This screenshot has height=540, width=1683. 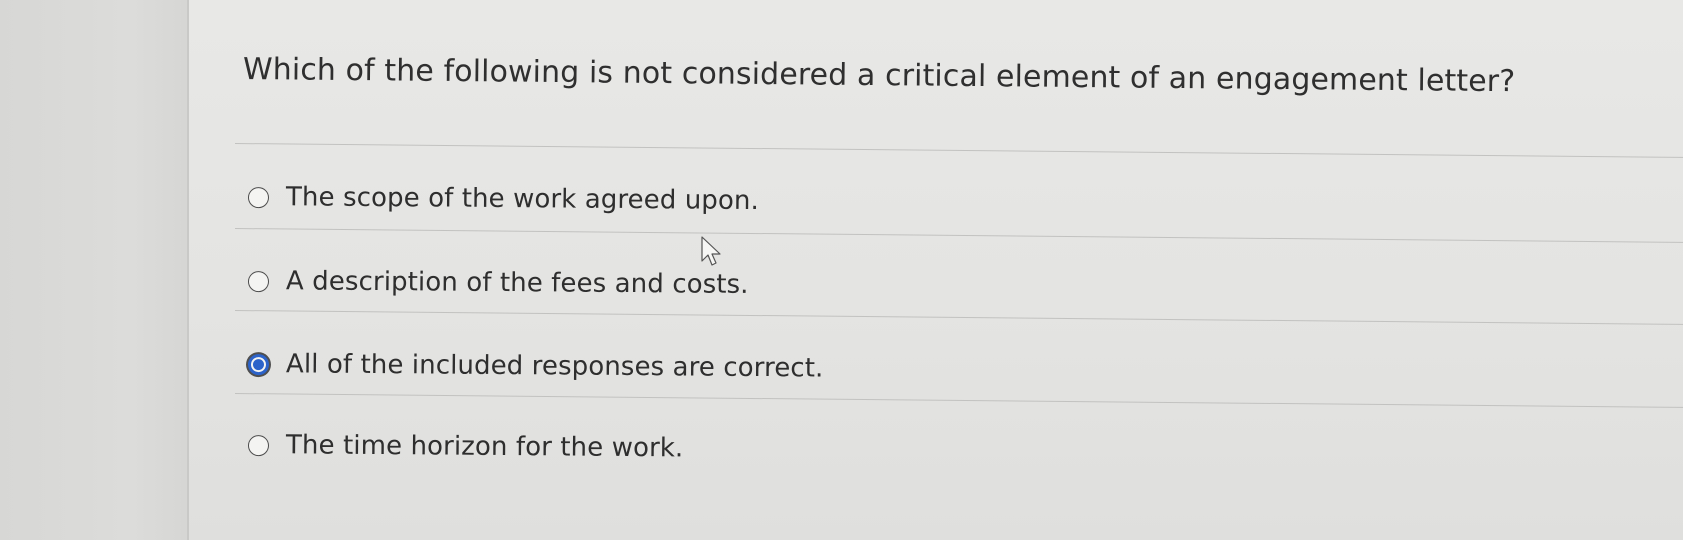 I want to click on answer-option-1: The scope of the work agreed upon., so click(x=503, y=199).